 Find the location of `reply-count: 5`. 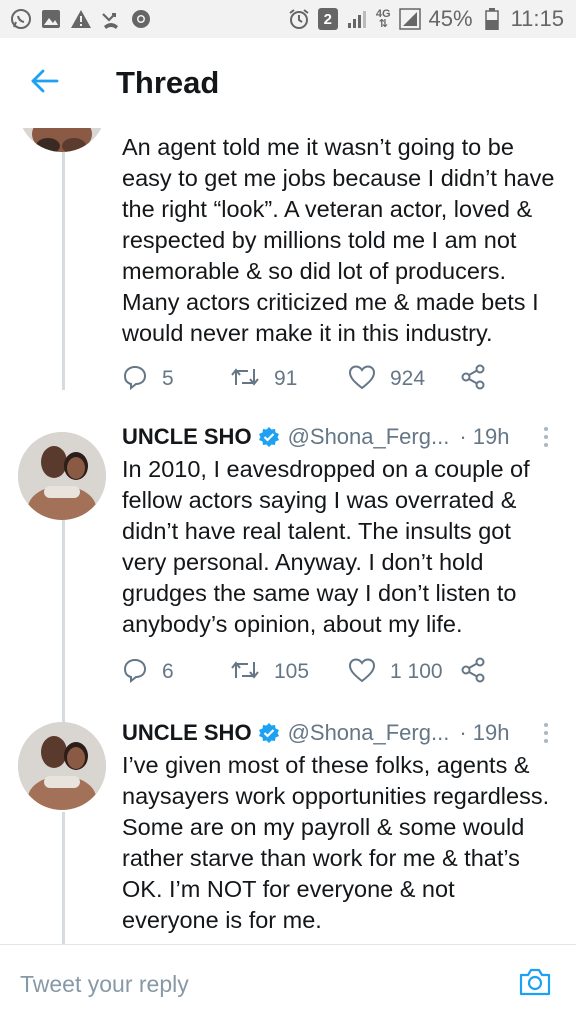

reply-count: 5 is located at coordinates (168, 378).